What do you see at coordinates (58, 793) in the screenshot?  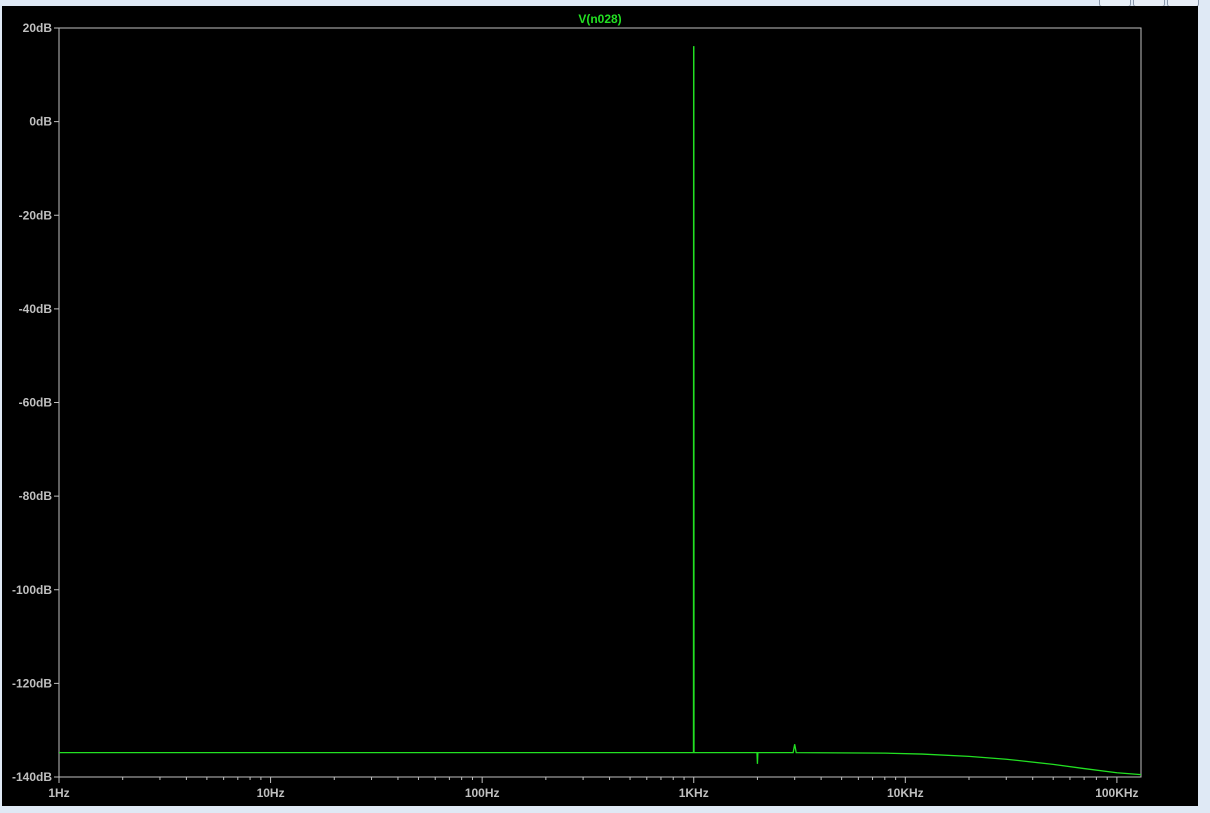 I see `x-tick-label: 1Hz` at bounding box center [58, 793].